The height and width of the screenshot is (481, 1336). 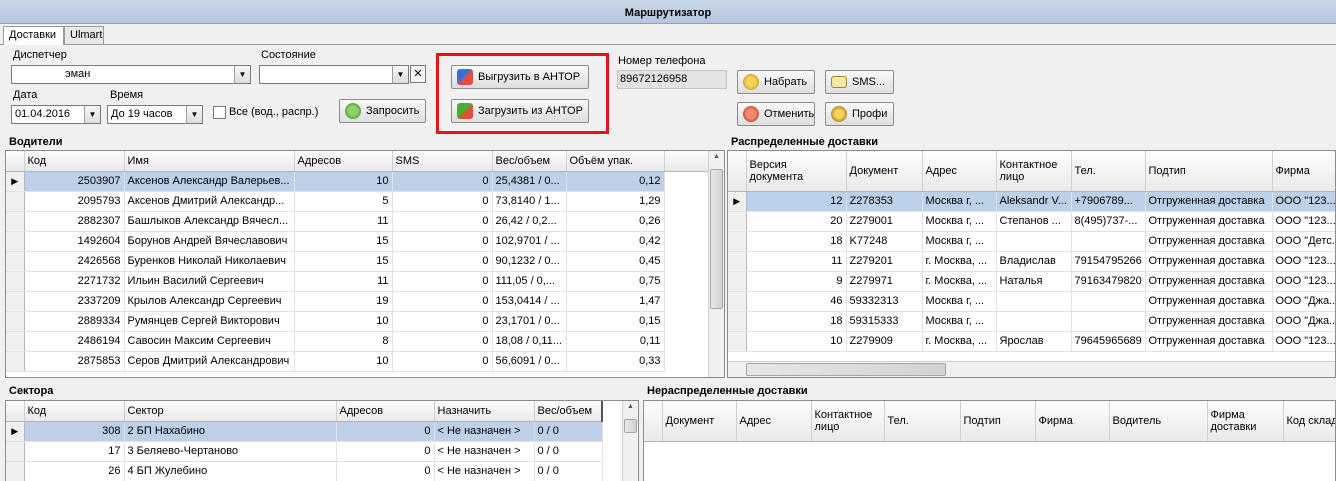 I want to click on table-cell: 2503907, so click(x=74, y=181).